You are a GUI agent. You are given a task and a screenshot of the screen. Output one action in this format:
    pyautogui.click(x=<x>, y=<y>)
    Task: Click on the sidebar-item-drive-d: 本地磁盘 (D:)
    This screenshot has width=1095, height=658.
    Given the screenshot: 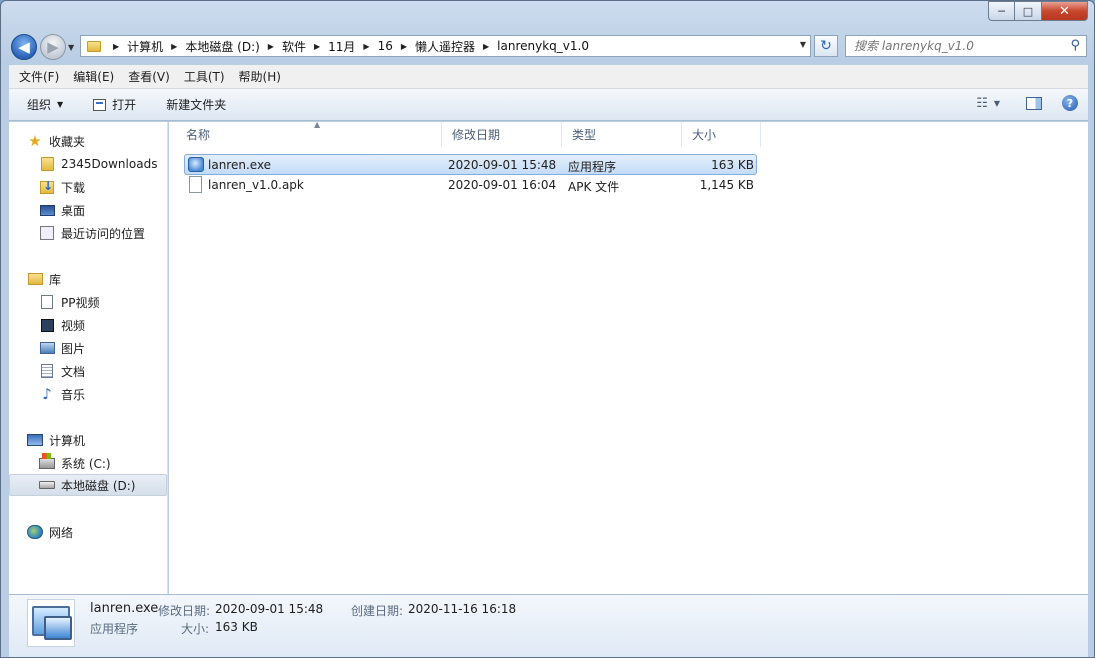 What is the action you would take?
    pyautogui.click(x=88, y=485)
    